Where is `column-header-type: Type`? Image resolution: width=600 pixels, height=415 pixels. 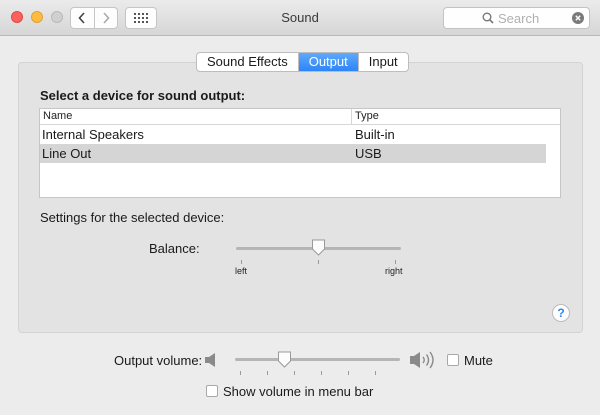 column-header-type: Type is located at coordinates (367, 116).